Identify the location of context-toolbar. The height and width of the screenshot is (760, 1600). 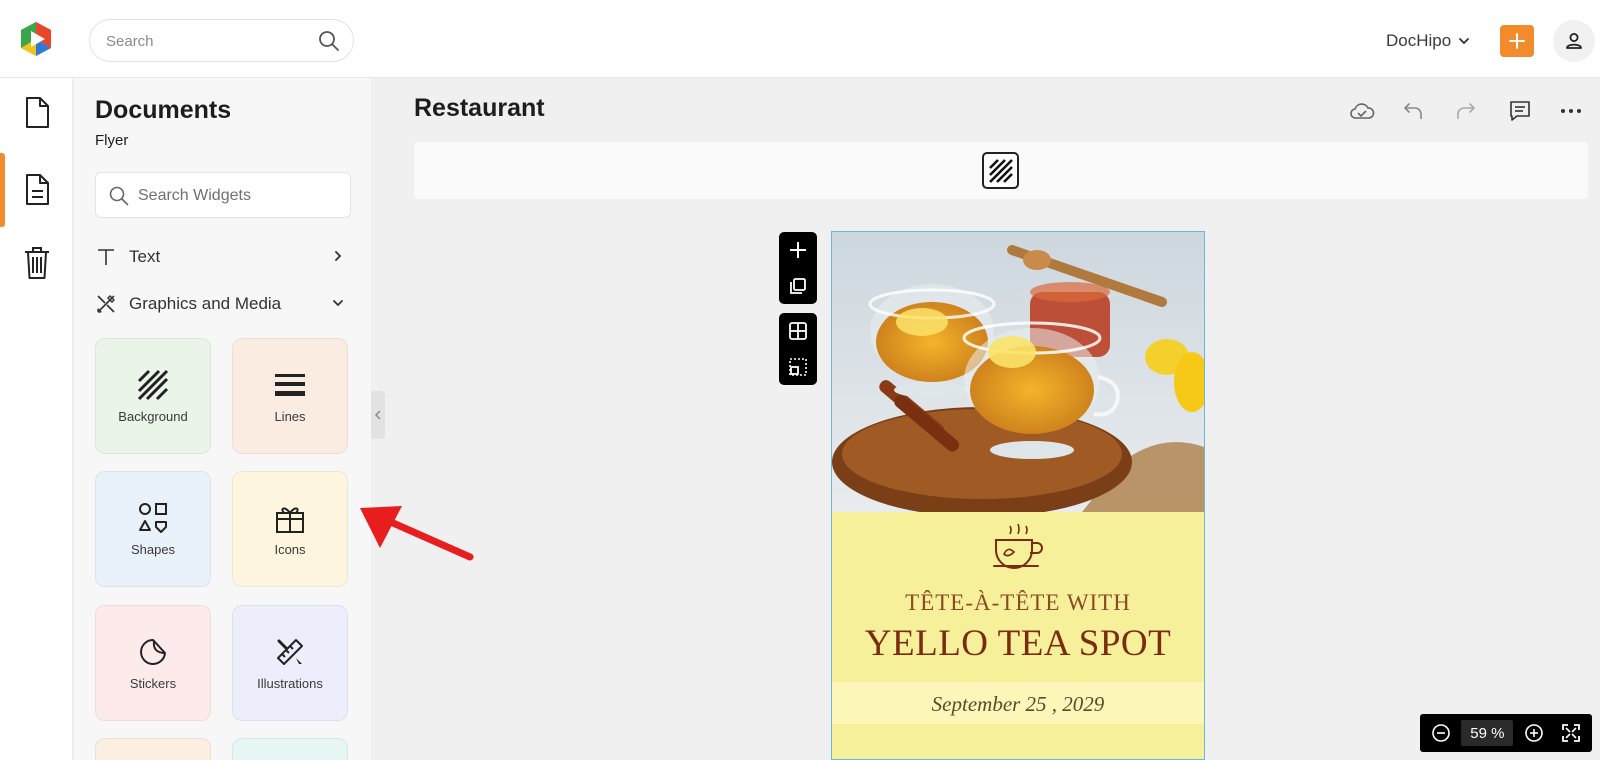
(1001, 170).